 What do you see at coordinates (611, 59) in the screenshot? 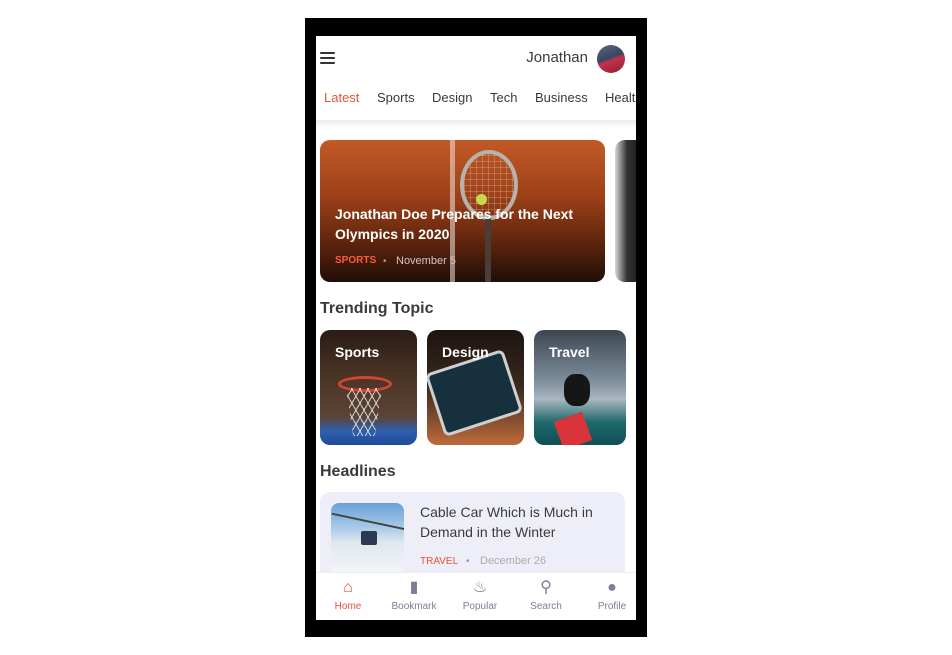
I see `user-avatar` at bounding box center [611, 59].